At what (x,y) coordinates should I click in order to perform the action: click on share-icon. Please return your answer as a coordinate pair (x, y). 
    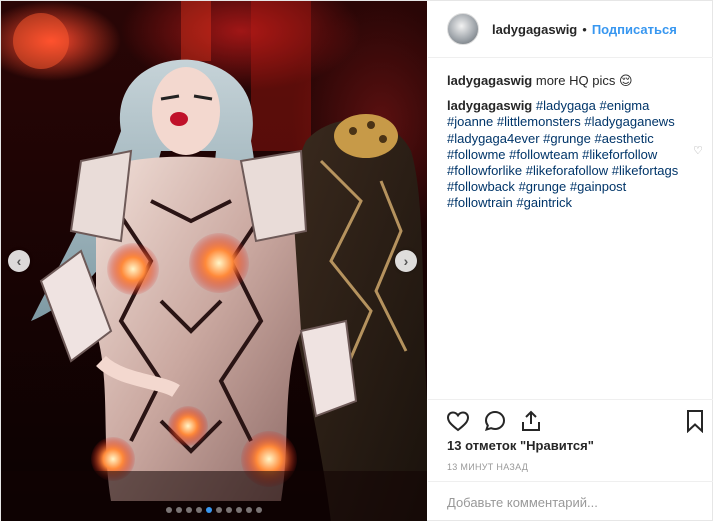
    Looking at the image, I should click on (531, 423).